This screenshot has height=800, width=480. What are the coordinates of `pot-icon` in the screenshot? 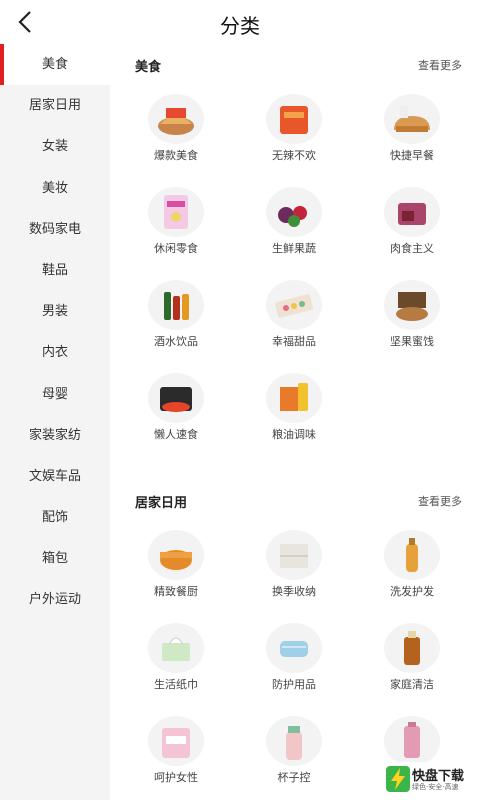 It's located at (176, 555).